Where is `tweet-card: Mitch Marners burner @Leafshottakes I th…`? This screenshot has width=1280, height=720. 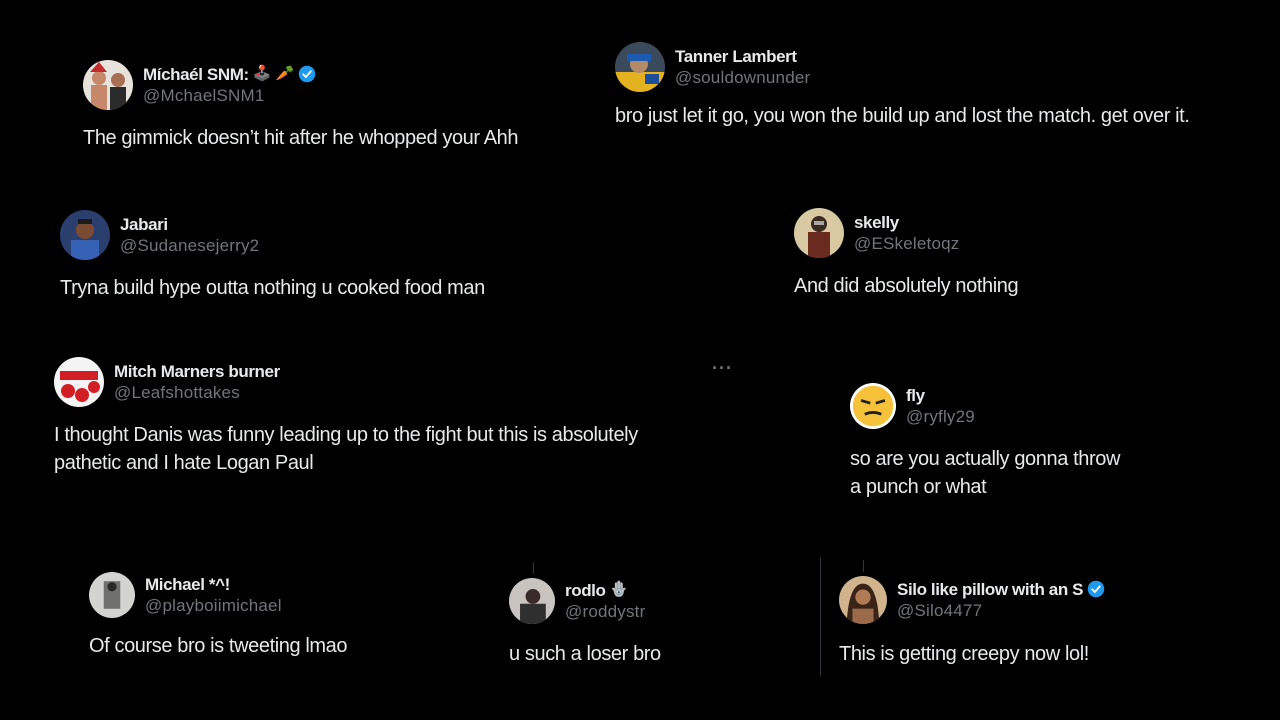 tweet-card: Mitch Marners burner @Leafshottakes I th… is located at coordinates (346, 417).